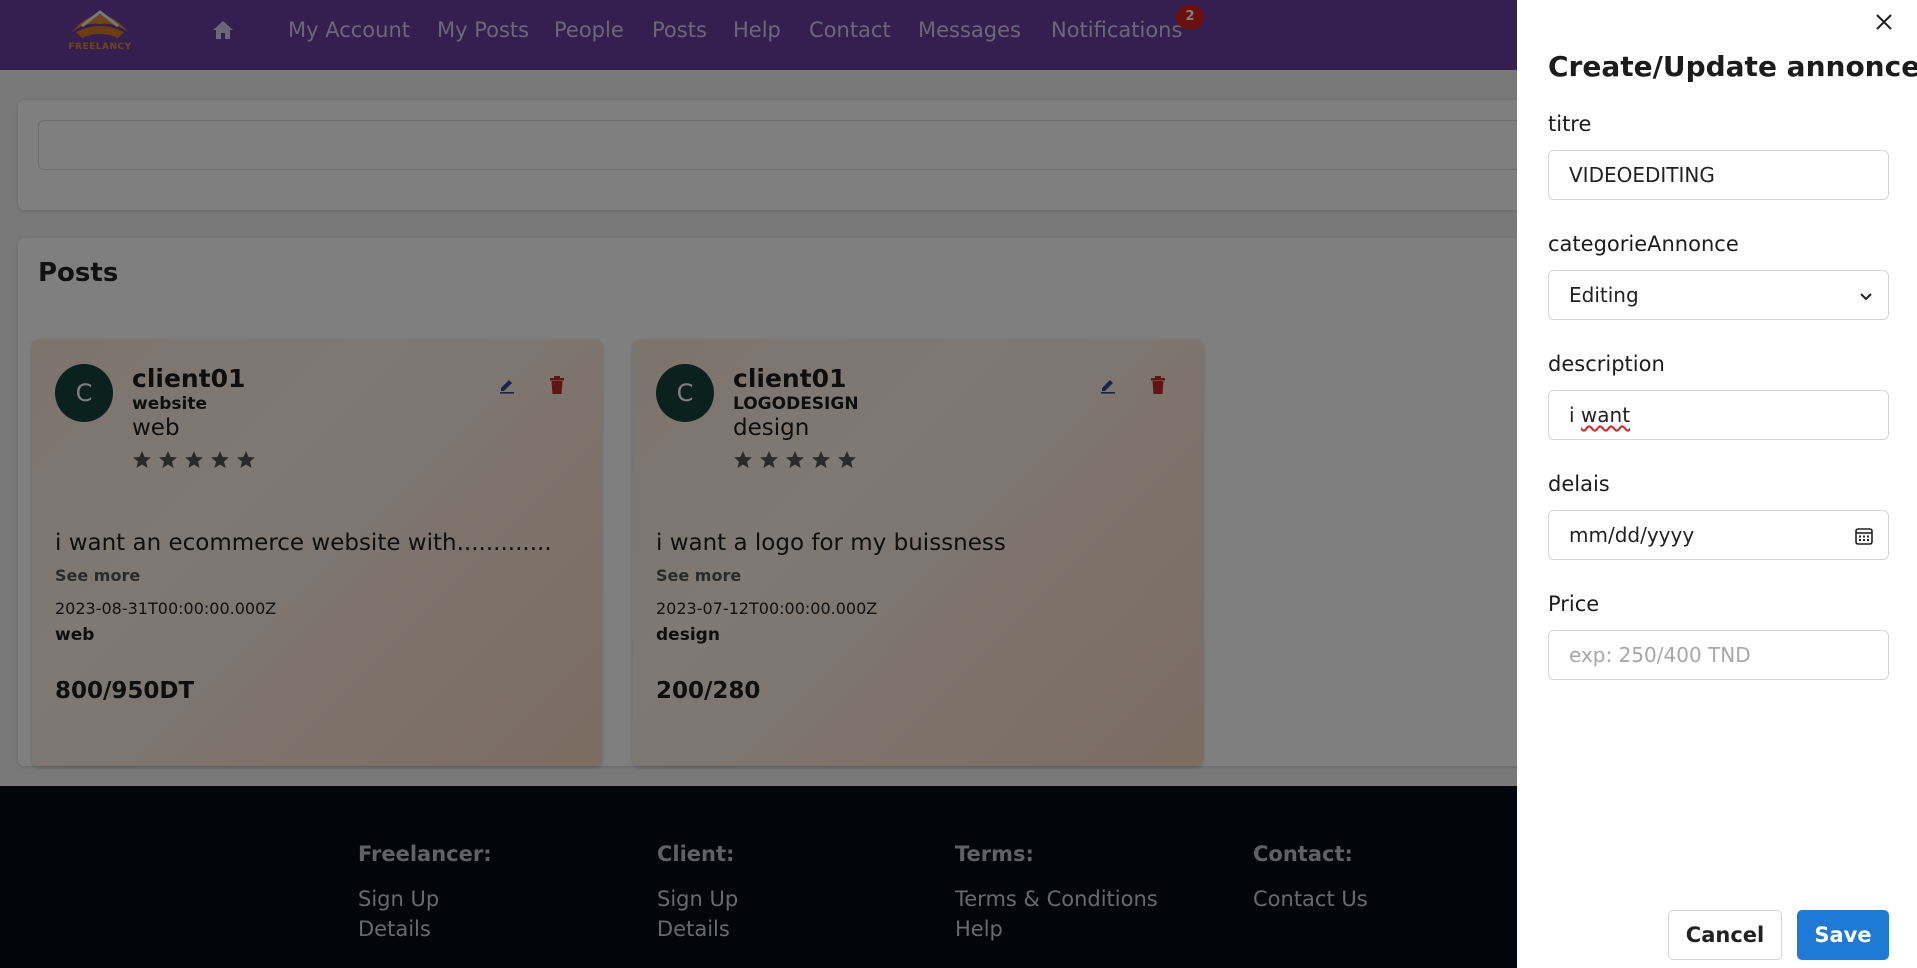  What do you see at coordinates (1884, 22) in the screenshot?
I see `close-icon` at bounding box center [1884, 22].